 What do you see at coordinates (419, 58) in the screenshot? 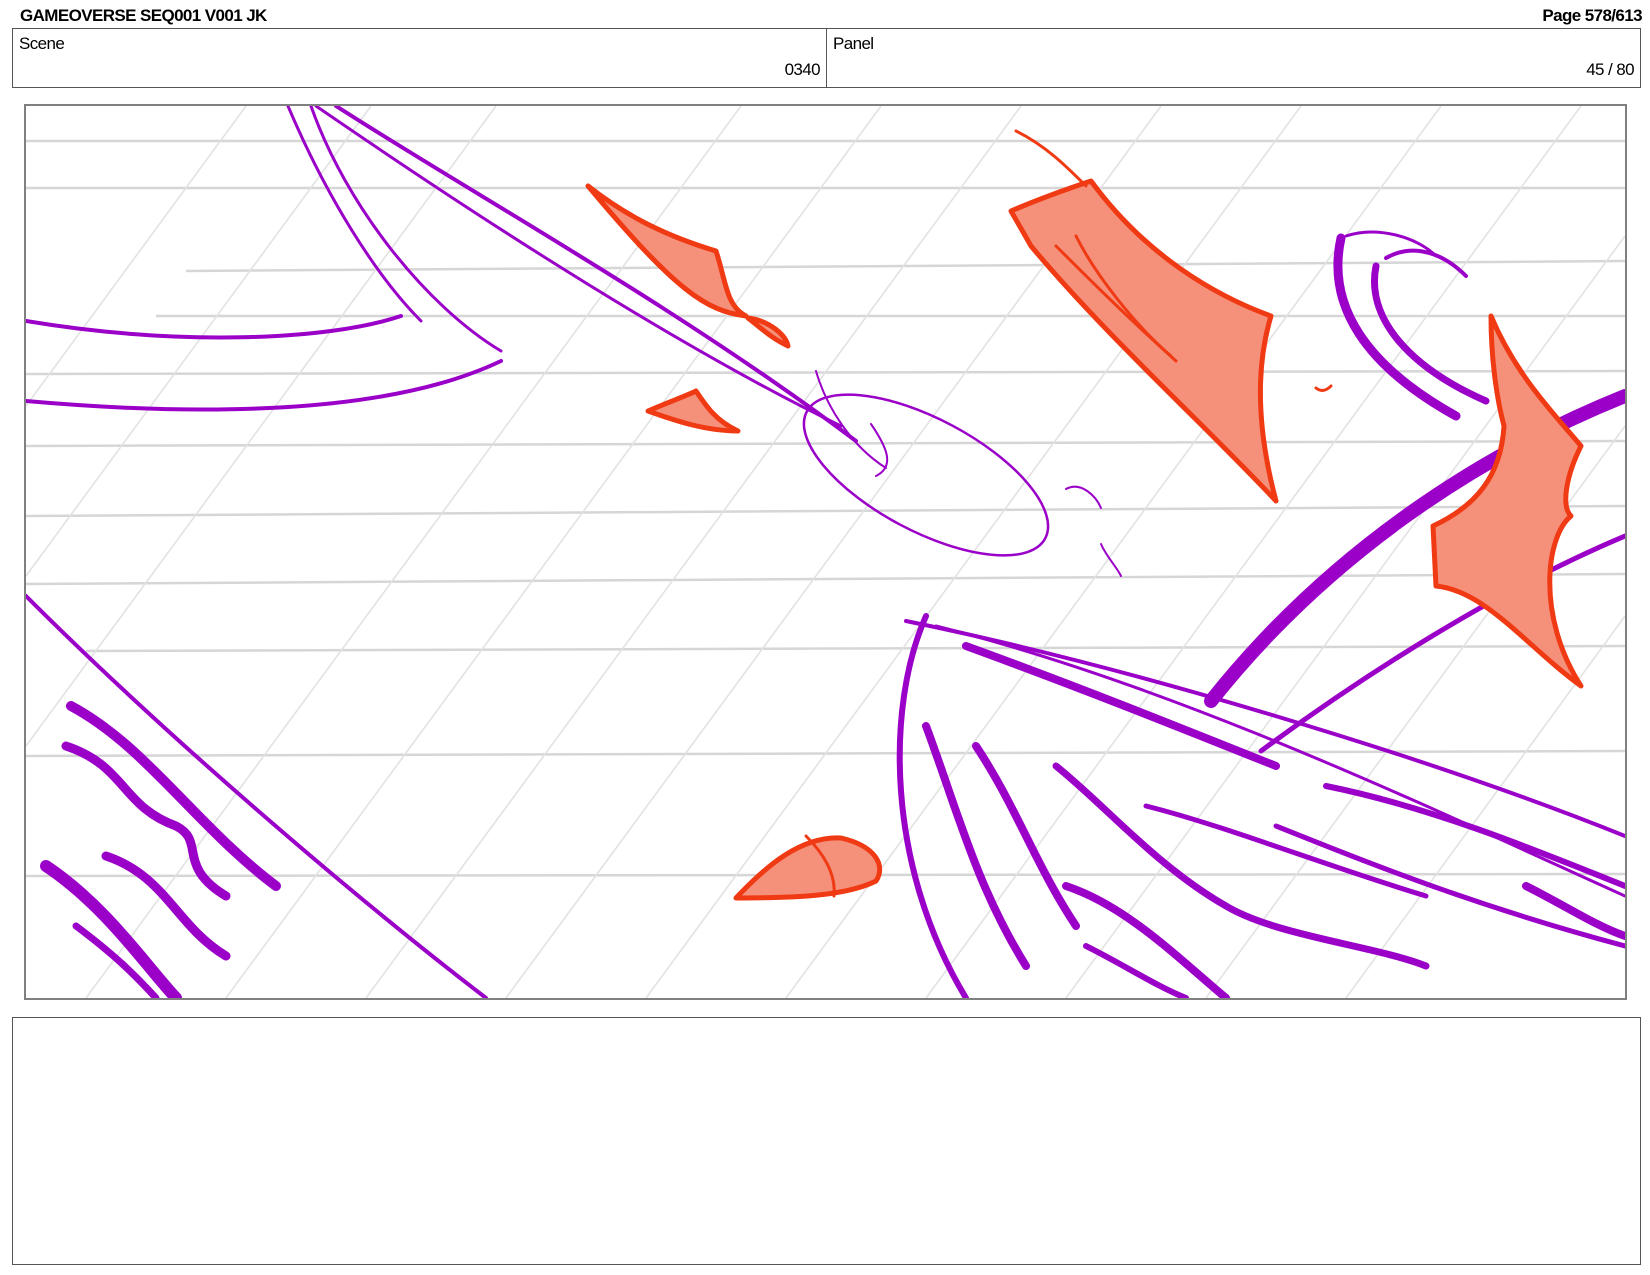
I see `scene-cell: Scene 0340` at bounding box center [419, 58].